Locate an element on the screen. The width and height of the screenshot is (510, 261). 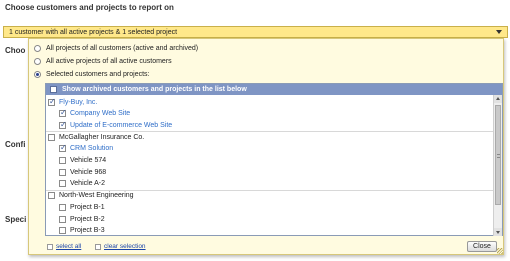
project-row: Vehicle 574 is located at coordinates (82, 161).